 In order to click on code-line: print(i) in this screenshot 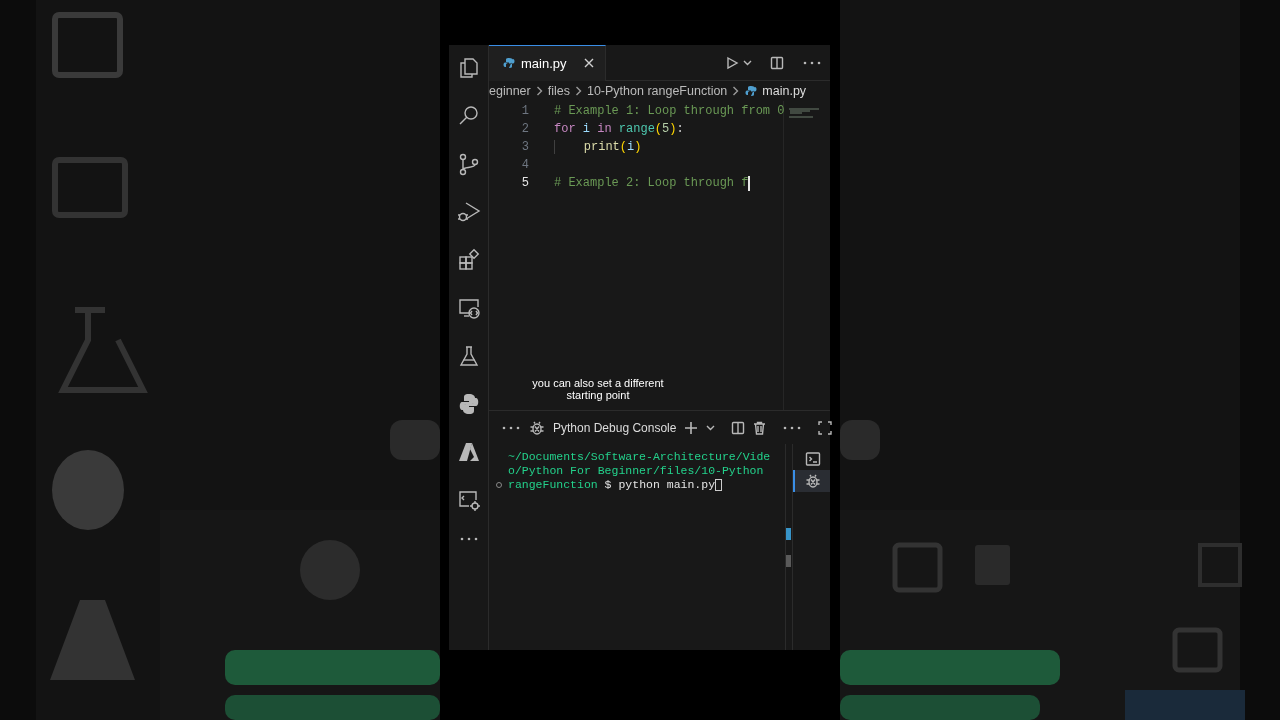, I will do `click(598, 147)`.